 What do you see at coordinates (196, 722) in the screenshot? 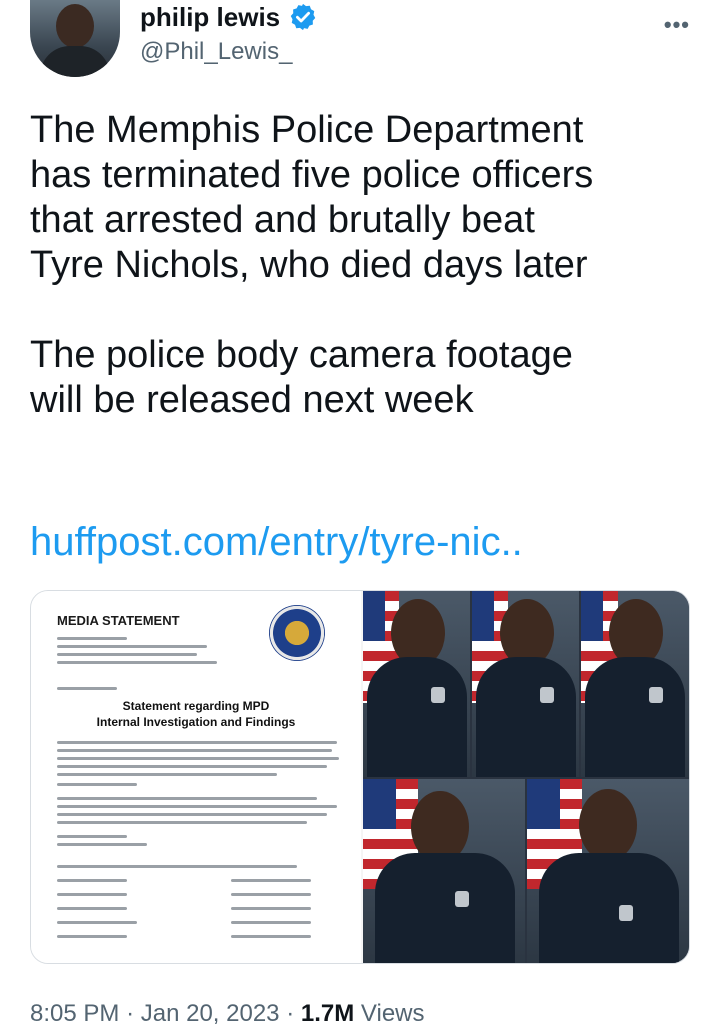
I see `document-heading-line2: Internal Investigation and Findings` at bounding box center [196, 722].